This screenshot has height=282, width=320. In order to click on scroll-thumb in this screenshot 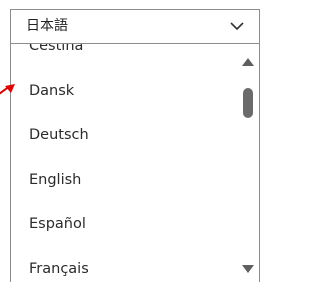, I will do `click(248, 103)`.